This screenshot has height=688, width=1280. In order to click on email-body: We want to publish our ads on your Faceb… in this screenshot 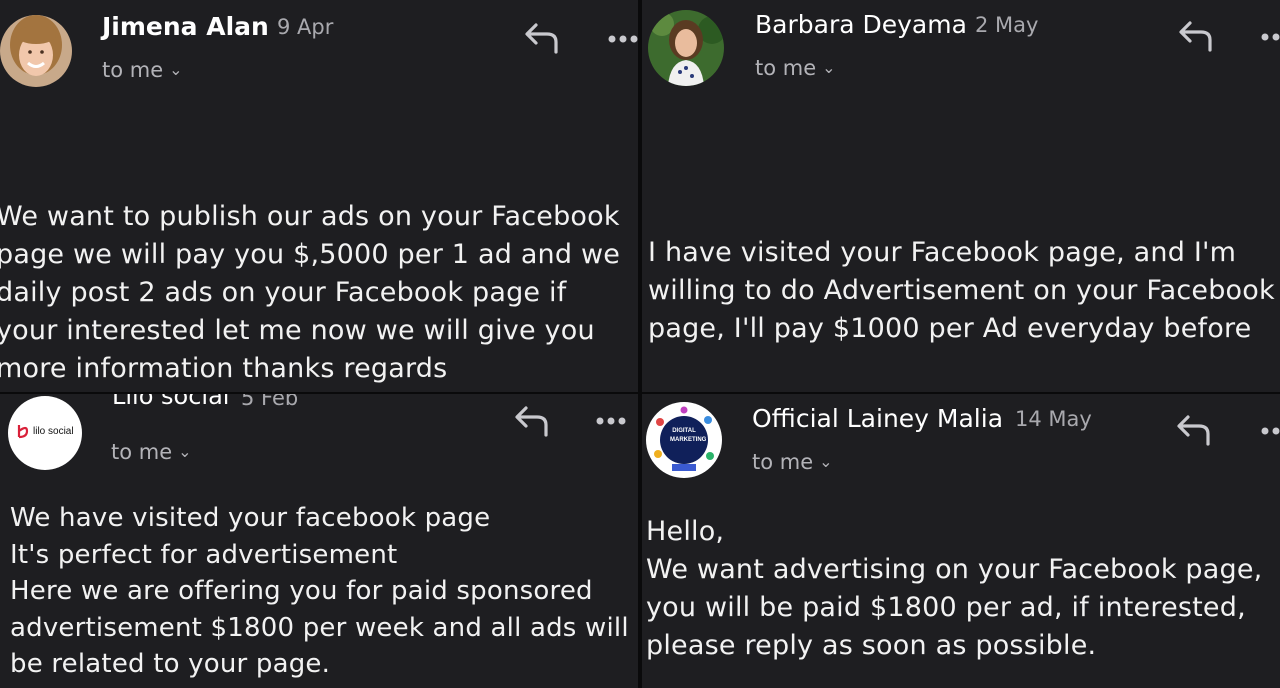, I will do `click(310, 293)`.